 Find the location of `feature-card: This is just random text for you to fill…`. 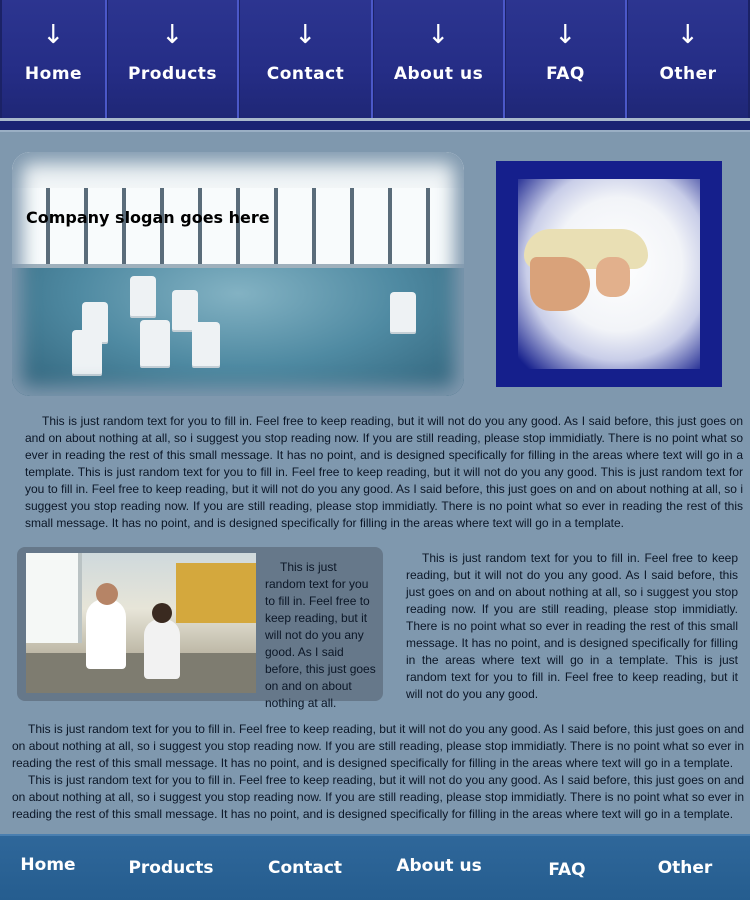

feature-card: This is just random text for you to fill… is located at coordinates (200, 628).